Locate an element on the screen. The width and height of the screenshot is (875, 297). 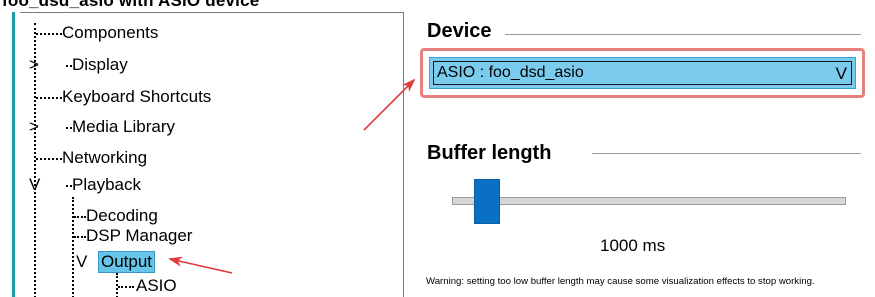
tree-item-dsp-manager: DSP Manager is located at coordinates (139, 236).